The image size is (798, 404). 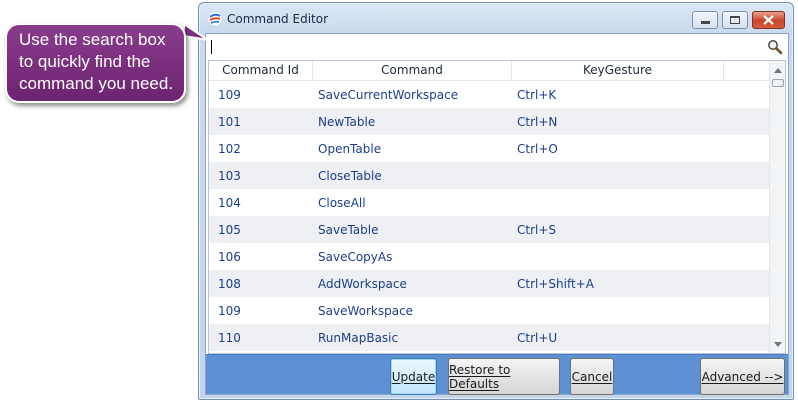 I want to click on command-id-cell: 105, so click(x=229, y=229).